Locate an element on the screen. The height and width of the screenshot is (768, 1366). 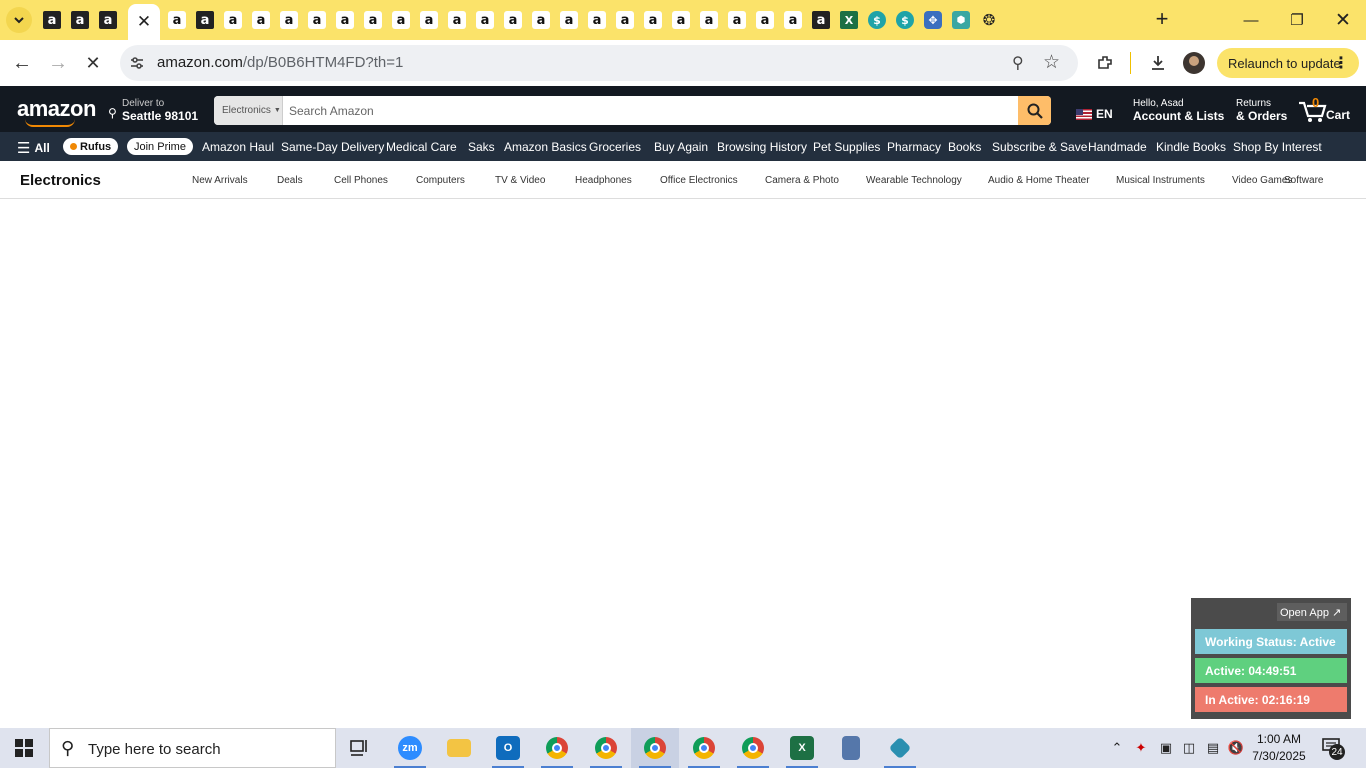
start-button is located at coordinates (24, 748).